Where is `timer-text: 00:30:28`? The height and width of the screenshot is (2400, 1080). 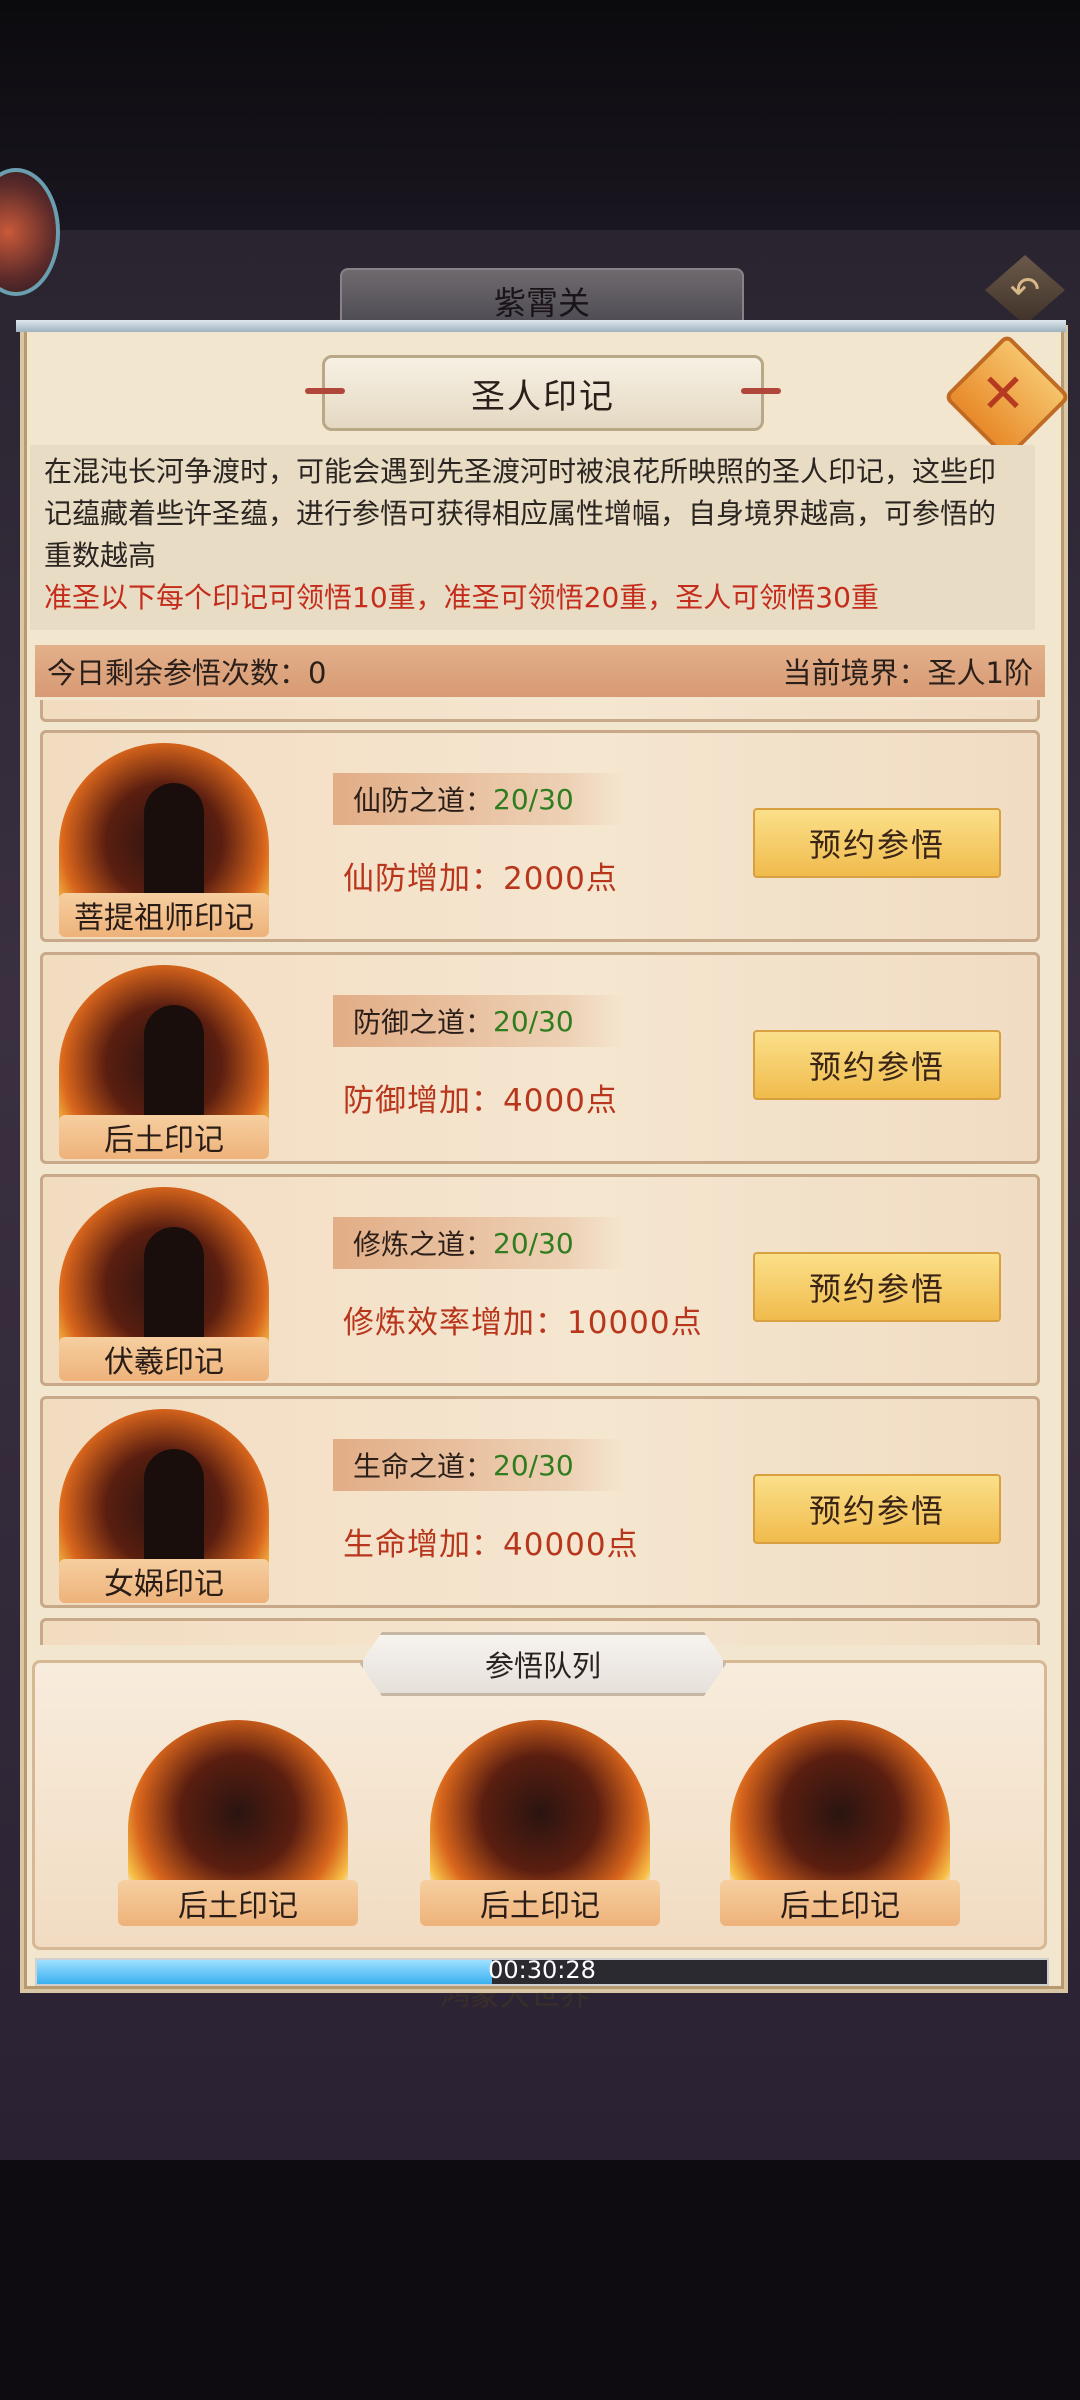 timer-text: 00:30:28 is located at coordinates (542, 1970).